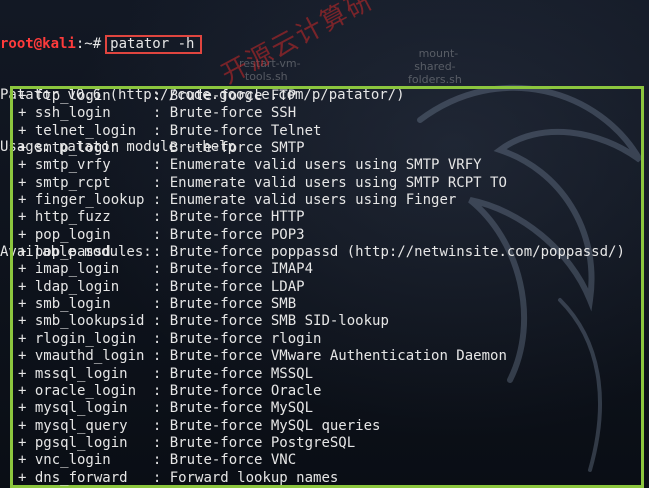  What do you see at coordinates (72, 234) in the screenshot?
I see `module-name: pop_login` at bounding box center [72, 234].